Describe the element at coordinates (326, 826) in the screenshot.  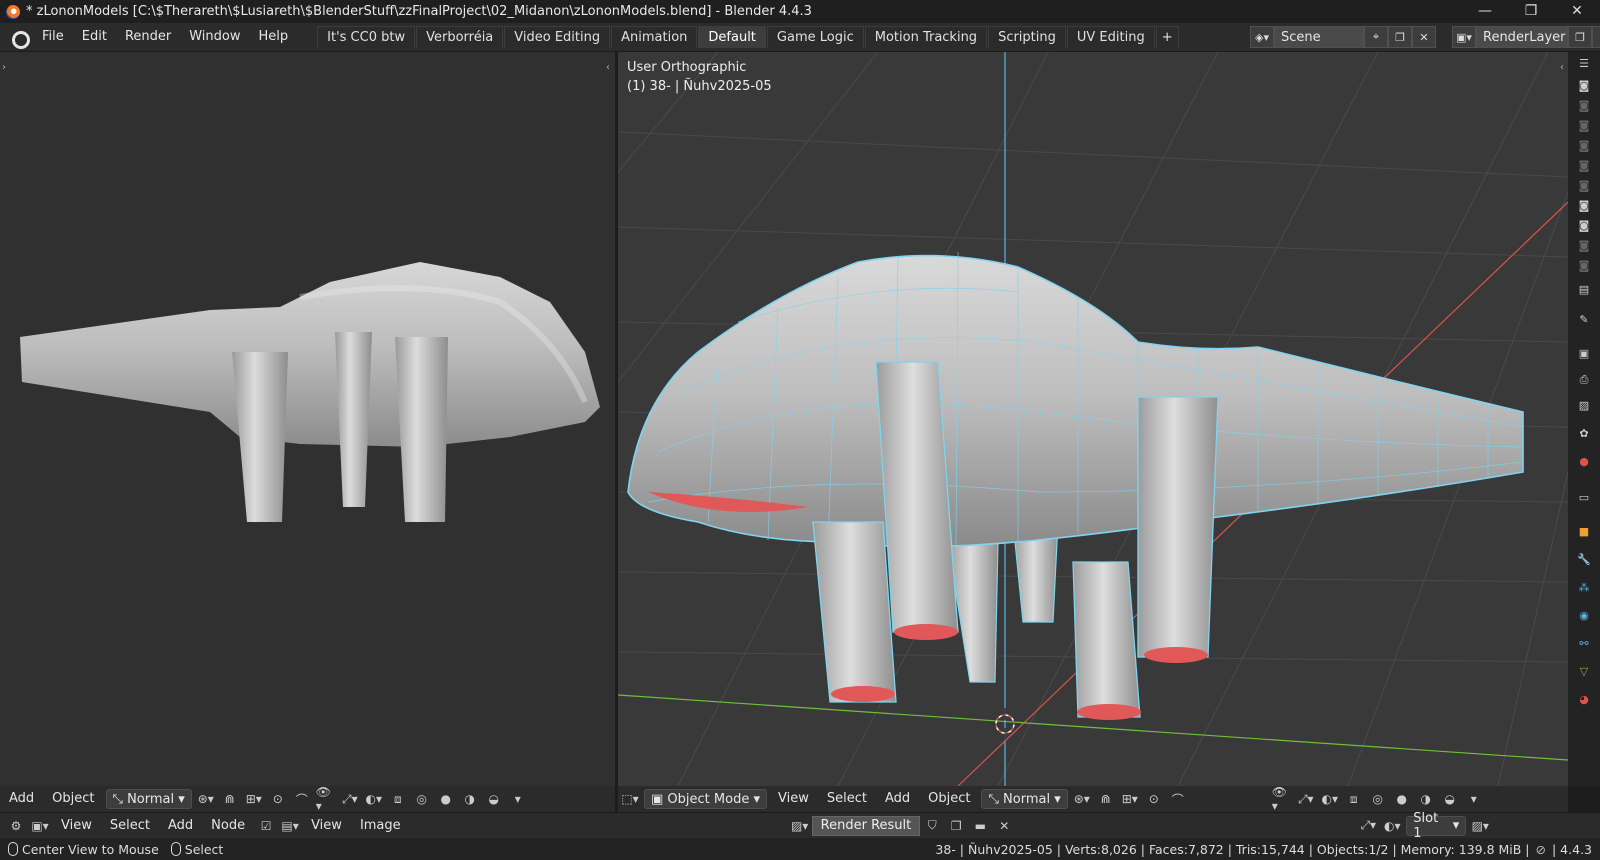
I see `image-view-menu: View` at that location.